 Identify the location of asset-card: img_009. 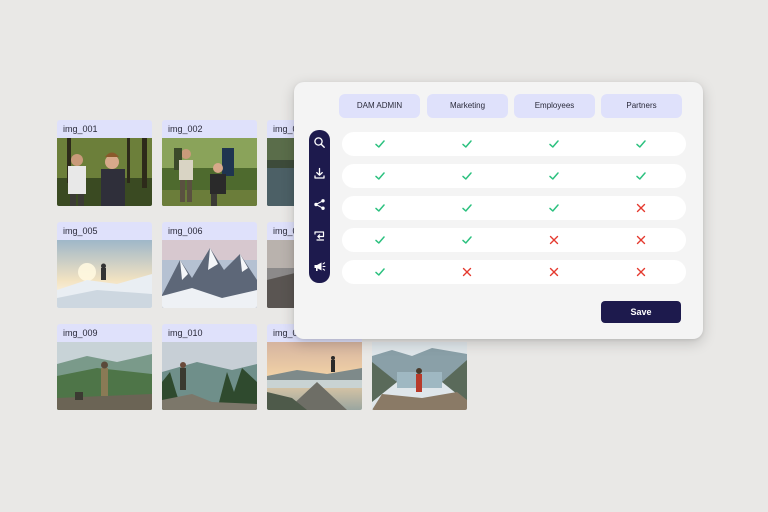
(104, 368).